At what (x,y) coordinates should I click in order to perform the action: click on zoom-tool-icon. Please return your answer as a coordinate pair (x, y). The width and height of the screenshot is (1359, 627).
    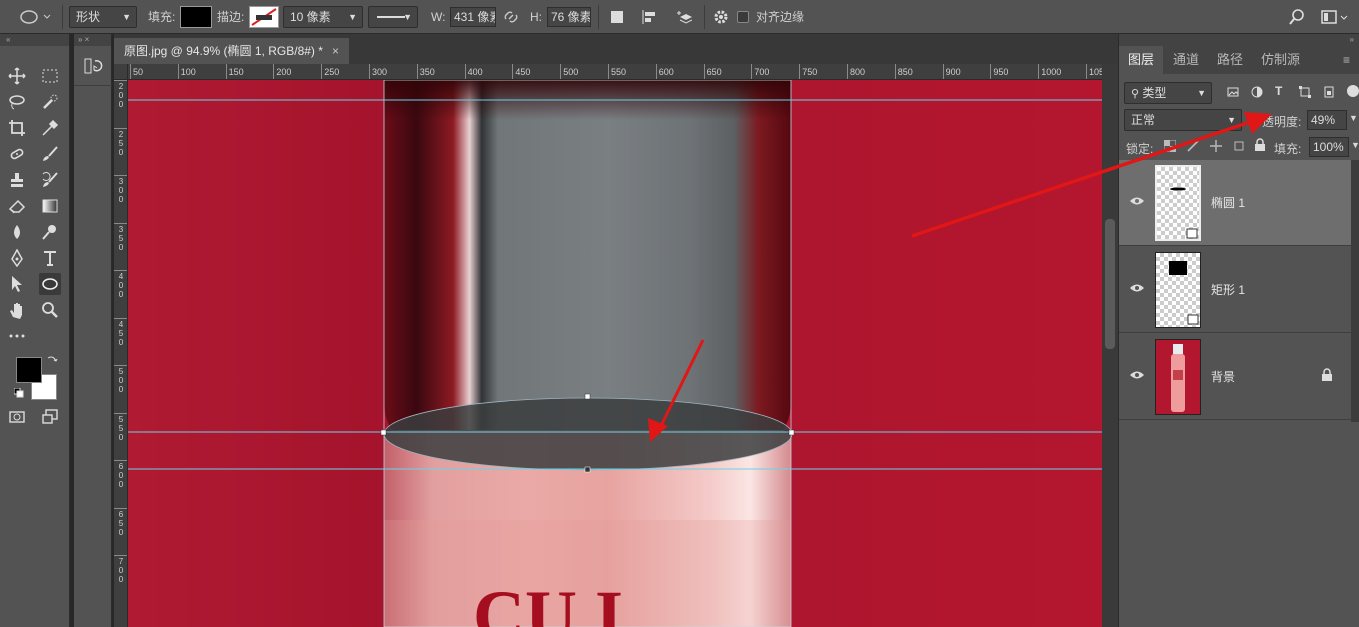
    Looking at the image, I should click on (50, 310).